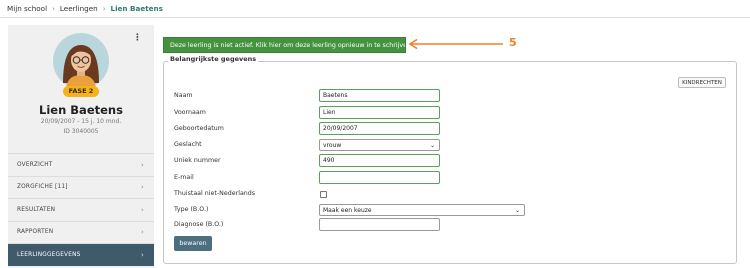 Image resolution: width=750 pixels, height=268 pixels. Describe the element at coordinates (379, 128) in the screenshot. I see `geboortedatum-input: 20/09/2007` at that location.